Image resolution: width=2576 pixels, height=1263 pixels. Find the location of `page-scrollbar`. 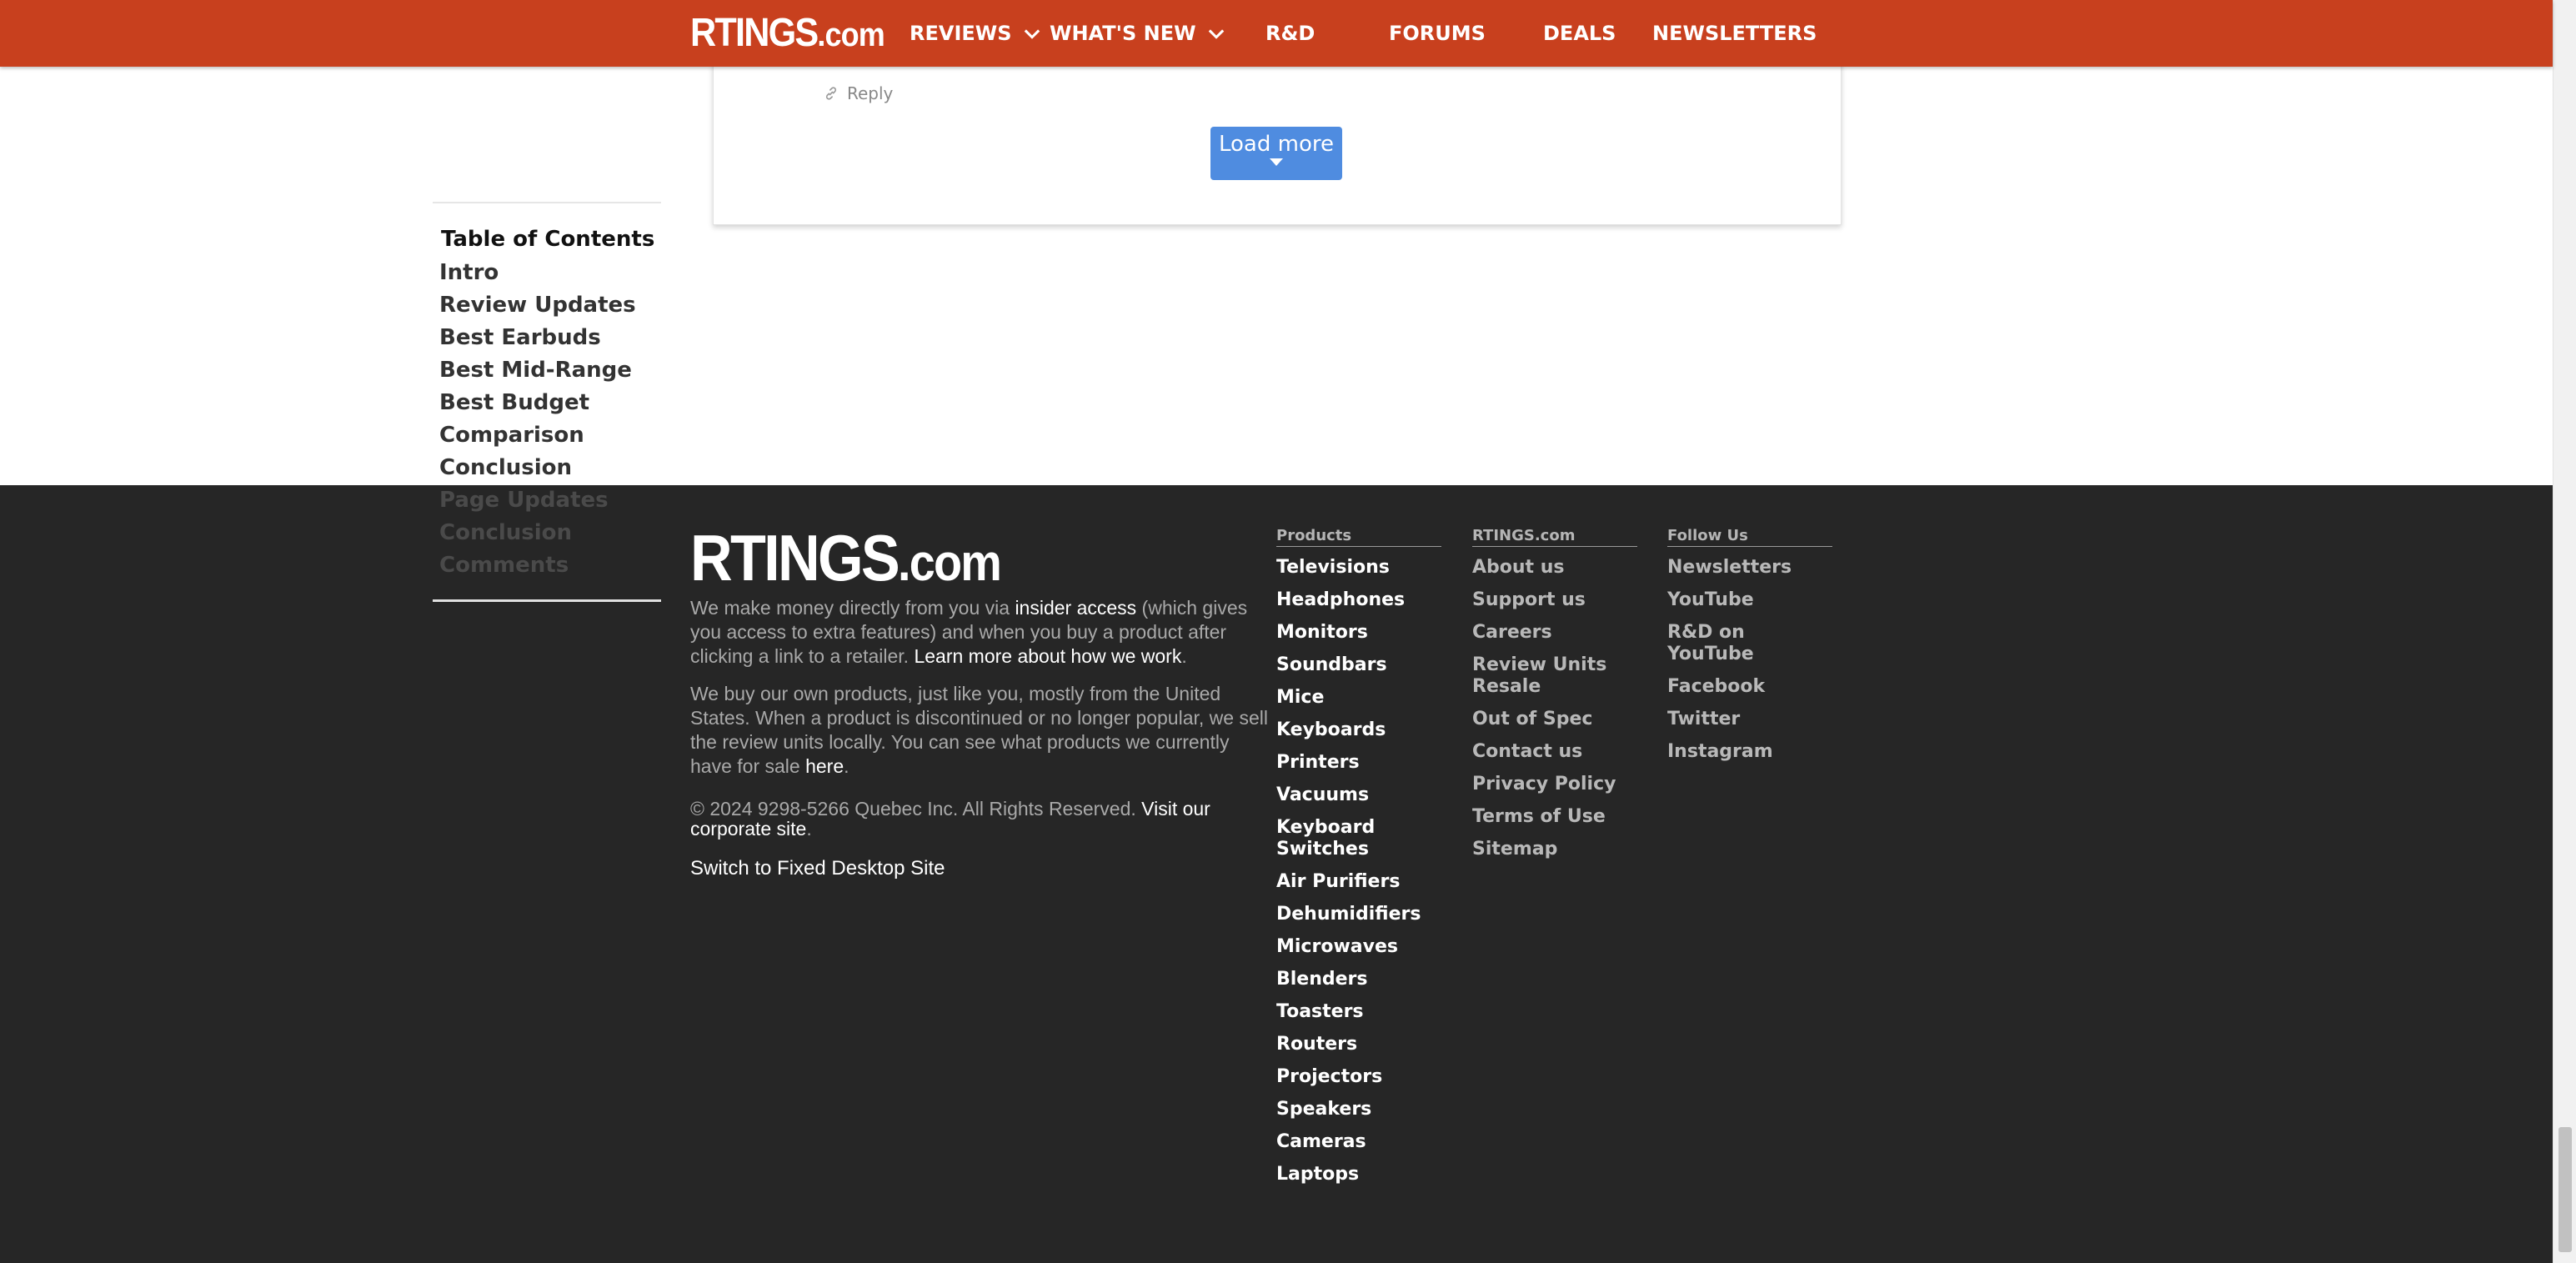

page-scrollbar is located at coordinates (2564, 631).